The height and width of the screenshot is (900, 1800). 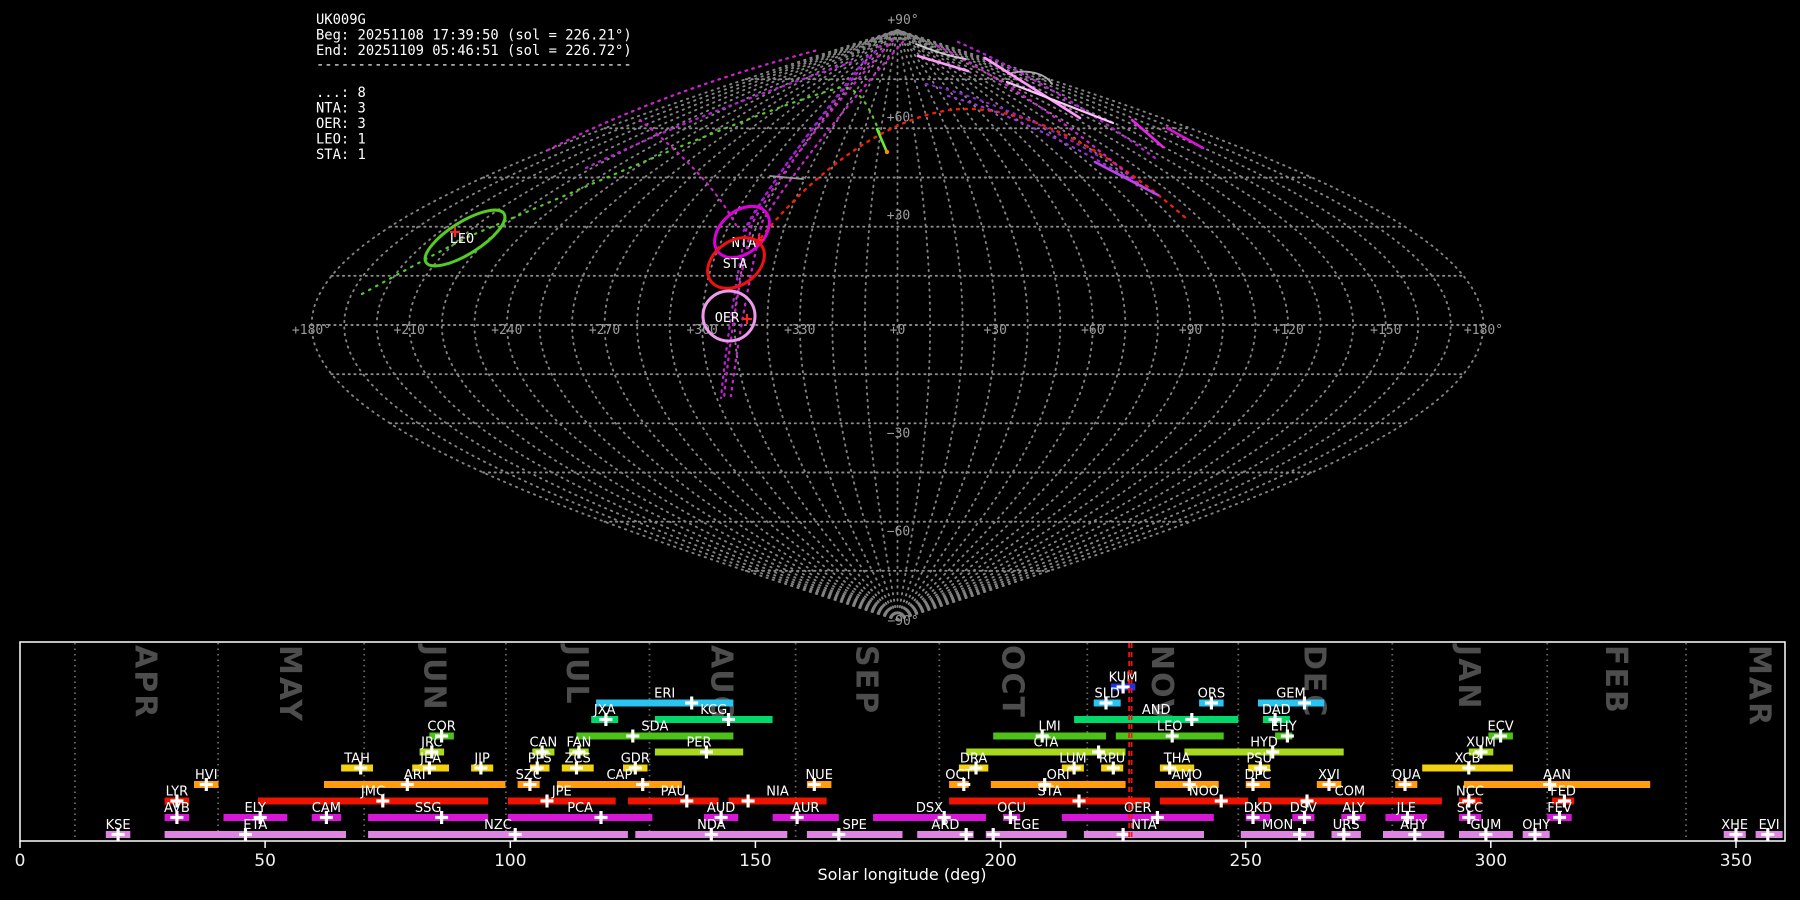 What do you see at coordinates (510, 861) in the screenshot?
I see `x-tick-label: 100` at bounding box center [510, 861].